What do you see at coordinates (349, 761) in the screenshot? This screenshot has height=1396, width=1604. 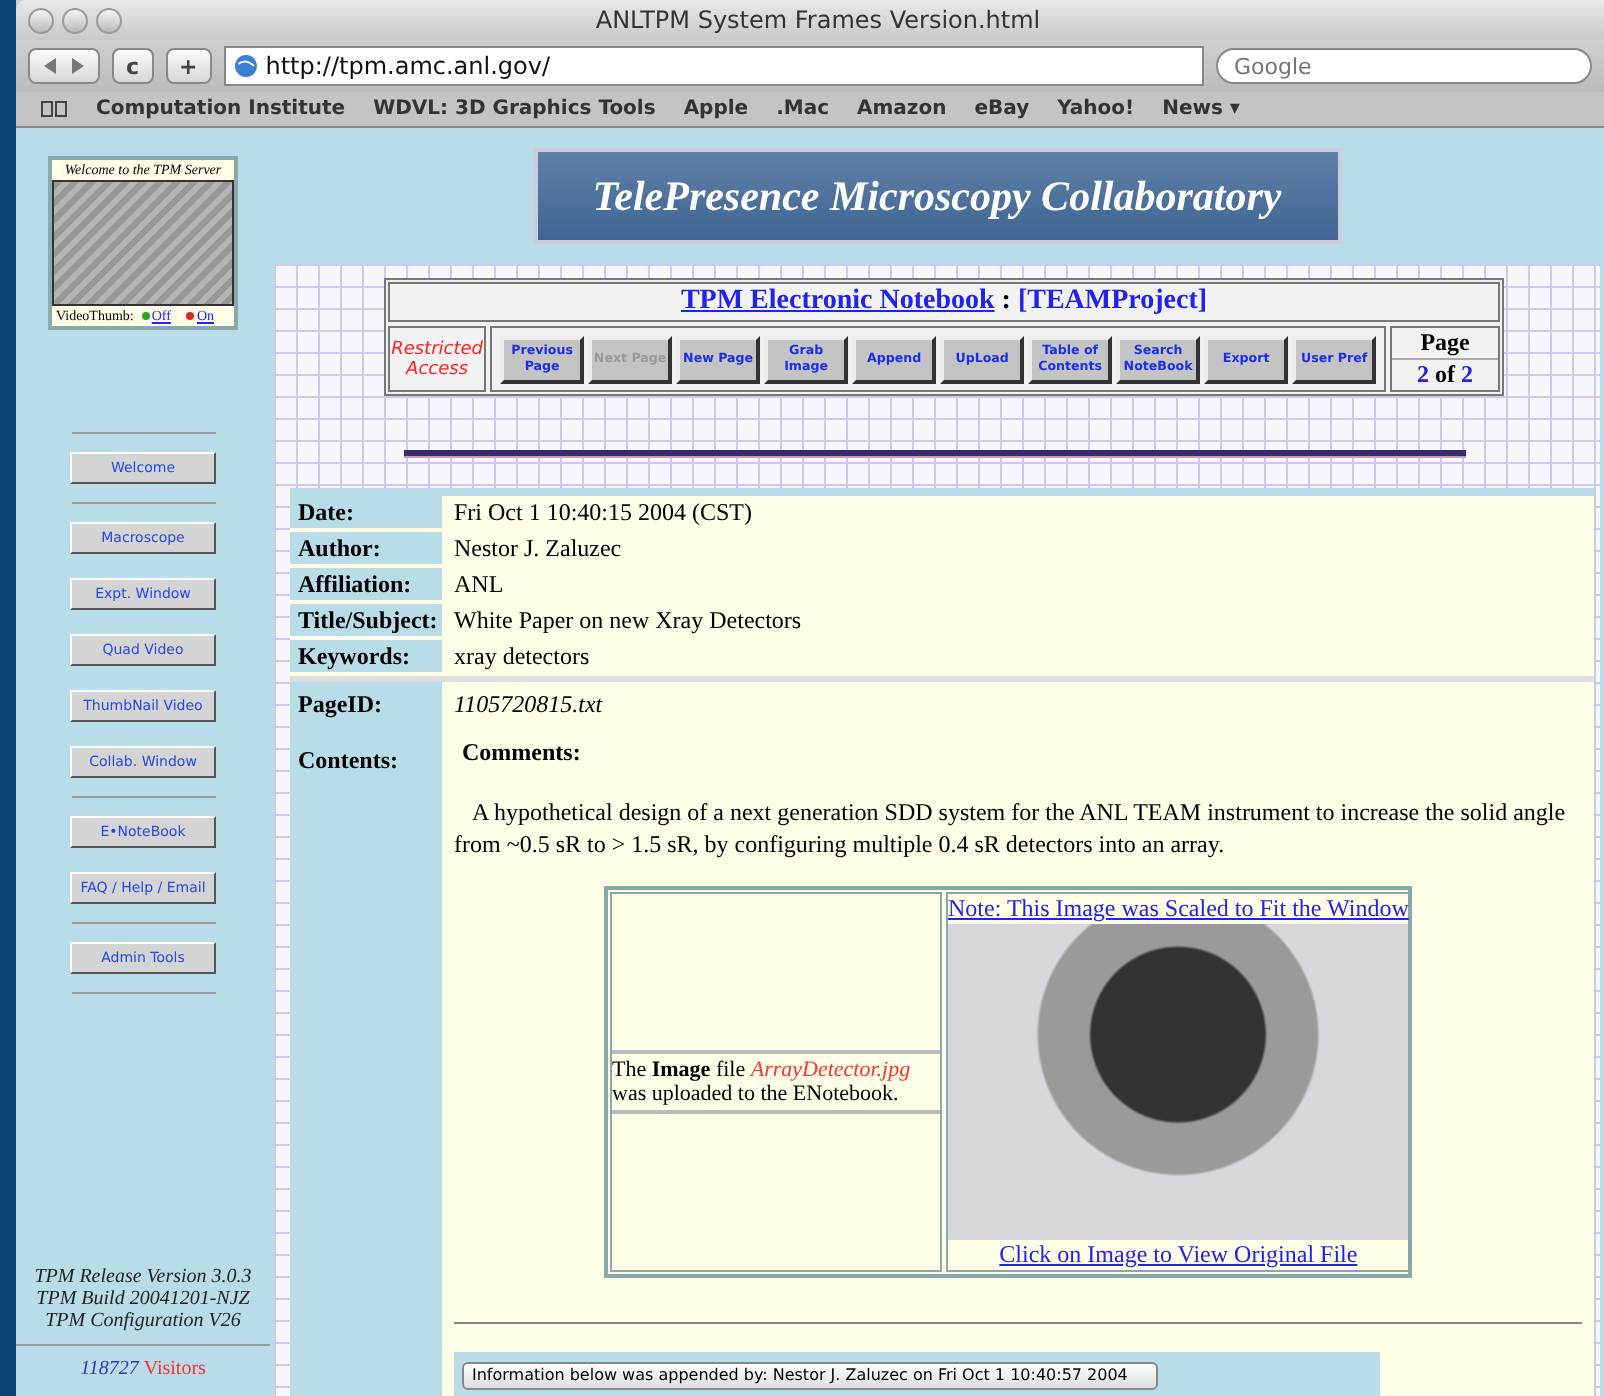 I see `field-label: Contents:` at bounding box center [349, 761].